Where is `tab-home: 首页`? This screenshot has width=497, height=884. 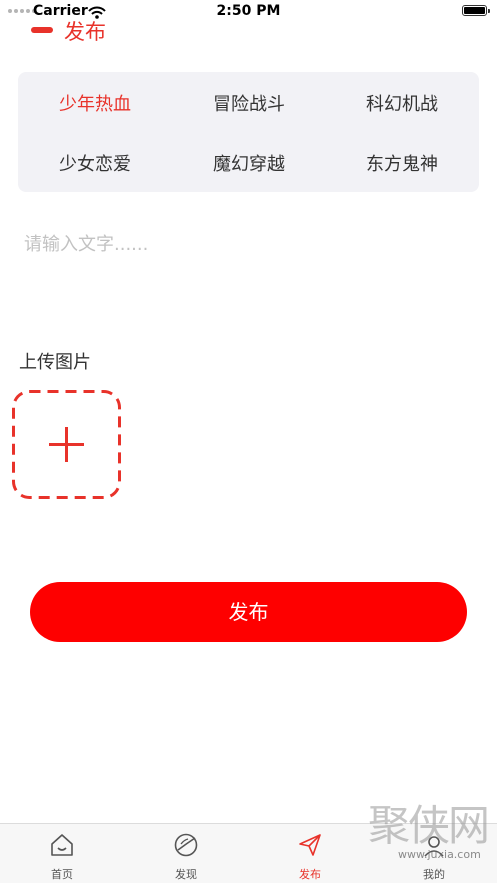
tab-home: 首页 is located at coordinates (62, 854).